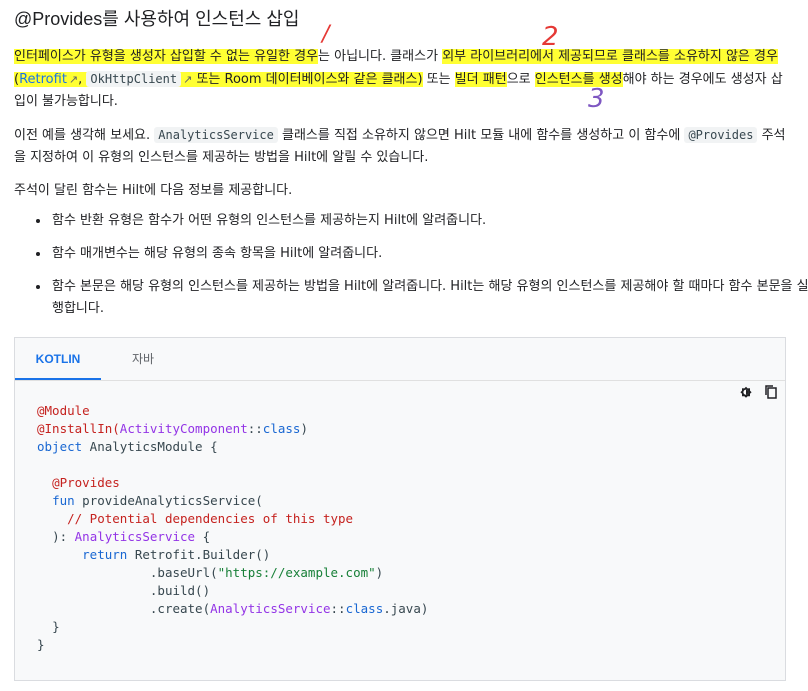 This screenshot has height=691, width=808. I want to click on code-toolbar, so click(756, 394).